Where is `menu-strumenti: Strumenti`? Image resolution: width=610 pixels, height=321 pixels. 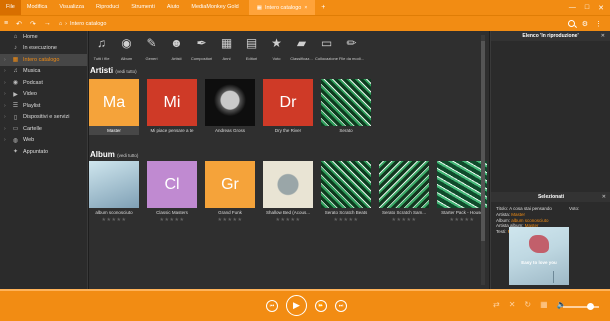
menu-strumenti: Strumenti is located at coordinates (143, 7).